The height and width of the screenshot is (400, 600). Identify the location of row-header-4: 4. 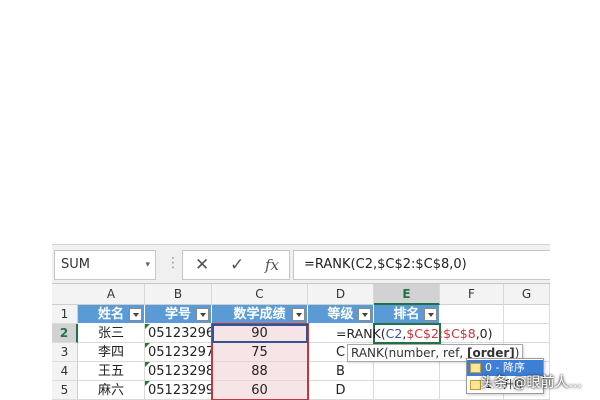
(65, 371).